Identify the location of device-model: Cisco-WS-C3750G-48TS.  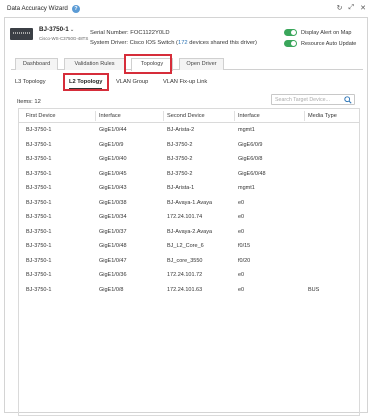
(64, 38).